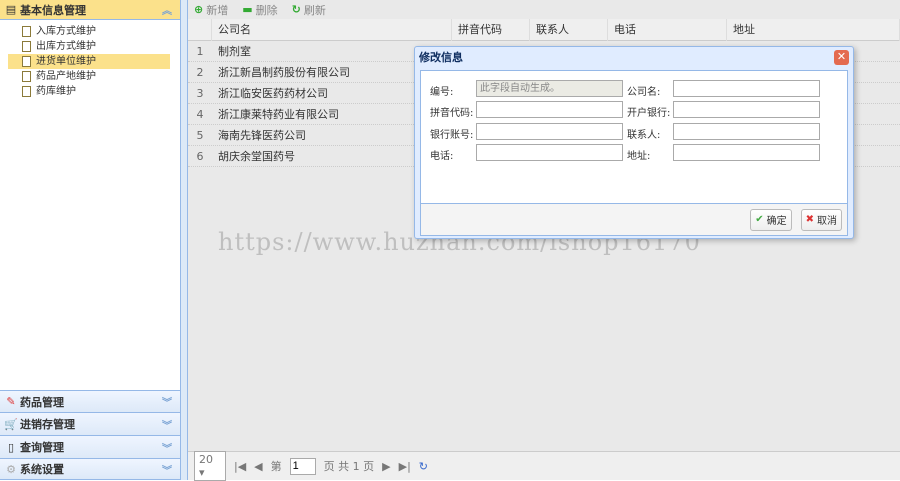 This screenshot has width=900, height=481. Describe the element at coordinates (200, 114) in the screenshot. I see `row-number: 4` at that location.